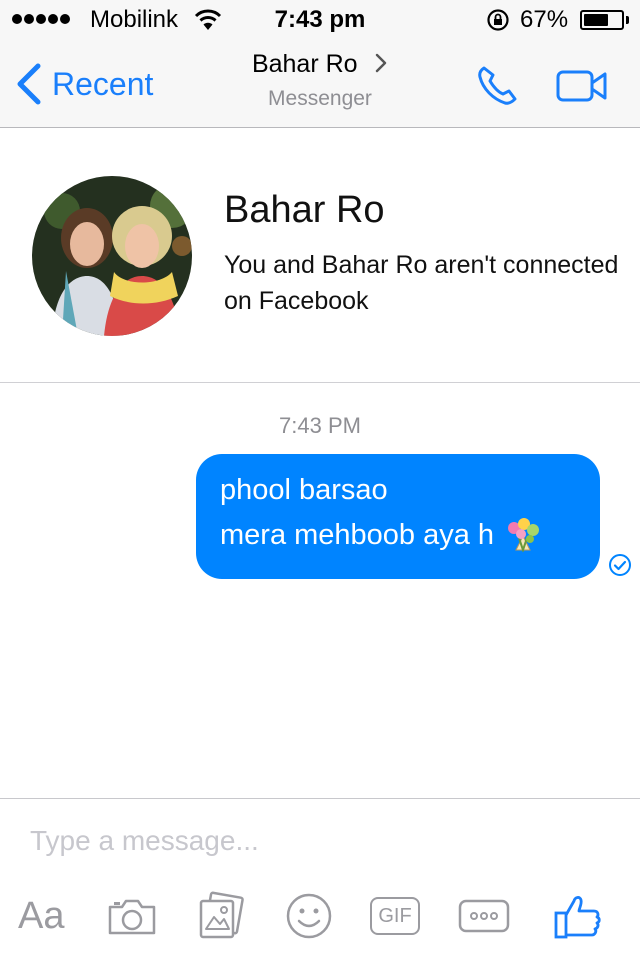 The height and width of the screenshot is (960, 640). I want to click on phone-call-icon, so click(498, 86).